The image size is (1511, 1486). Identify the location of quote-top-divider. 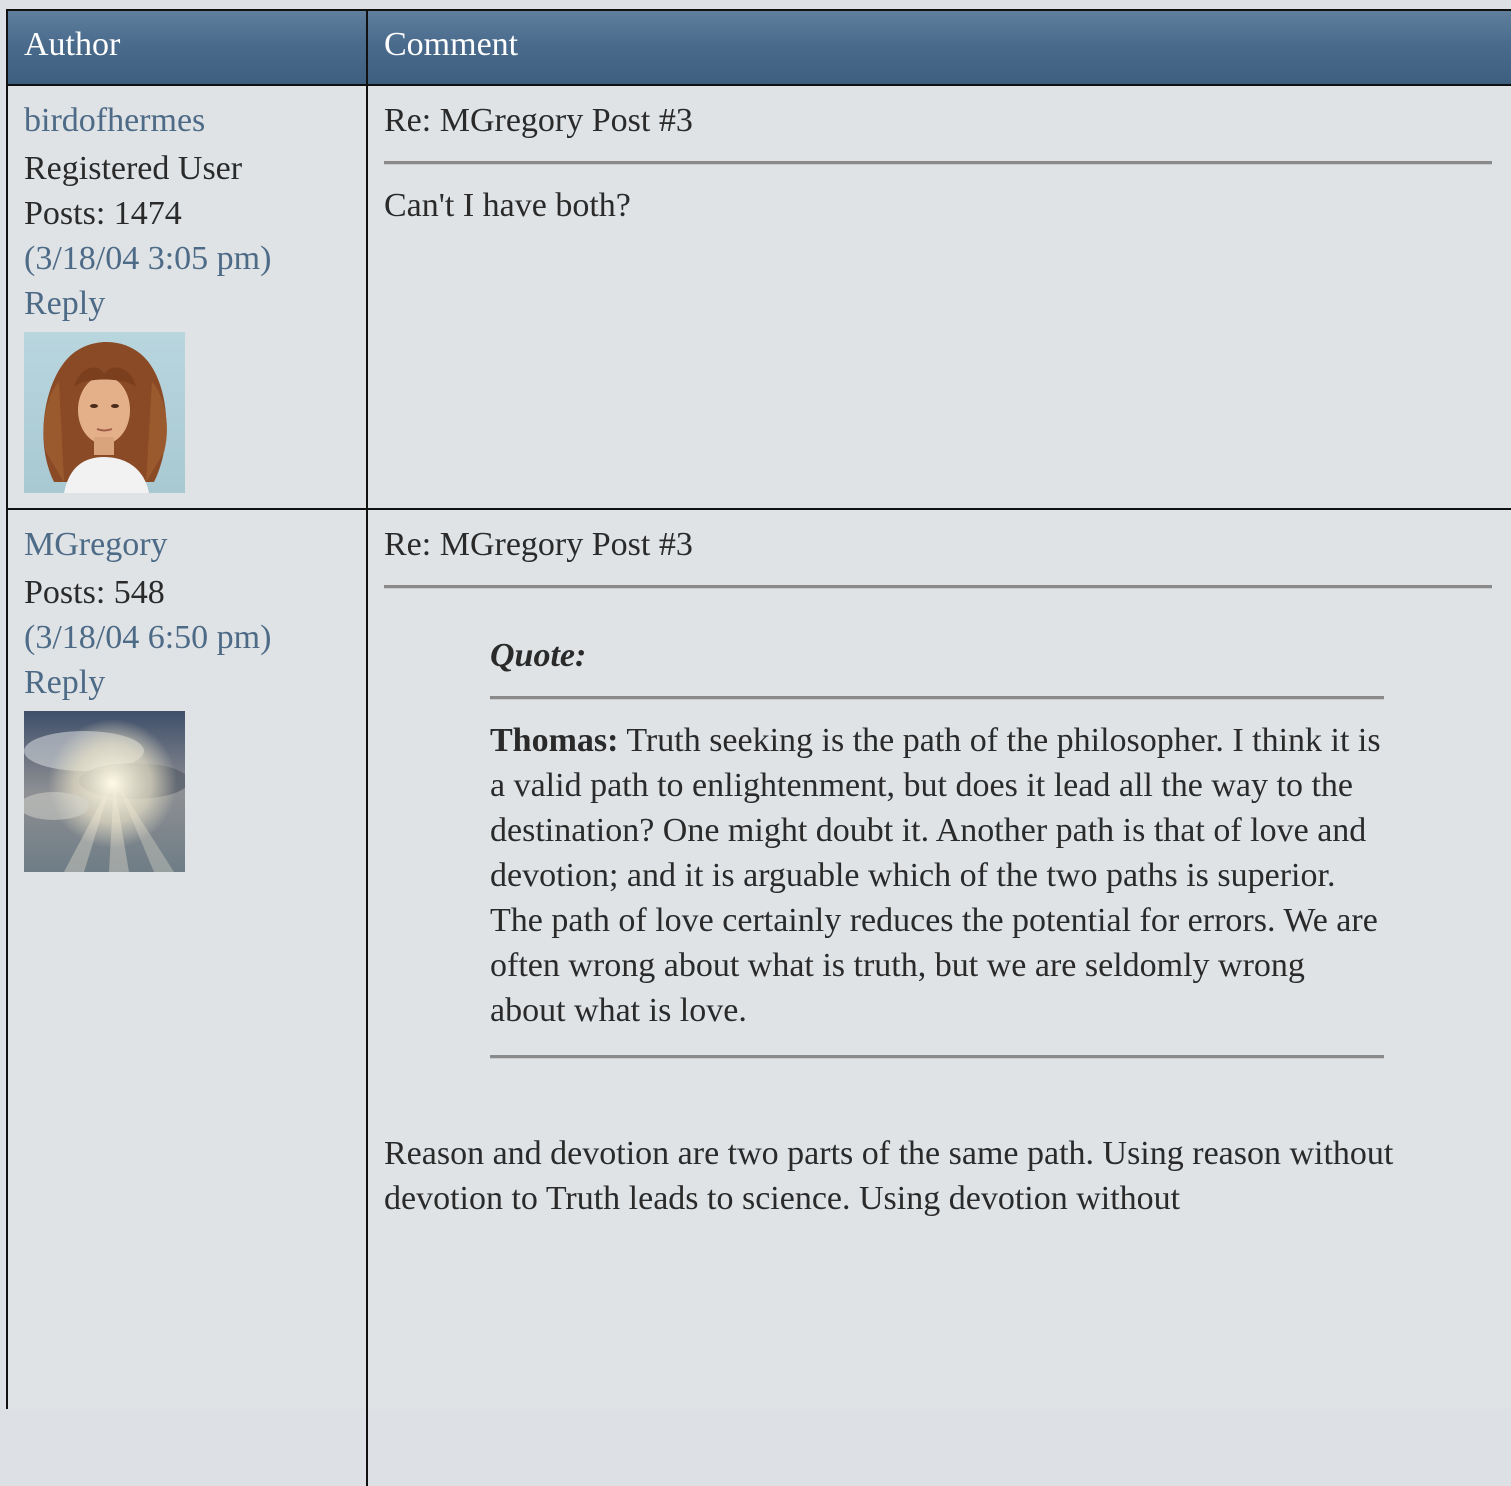
(937, 698).